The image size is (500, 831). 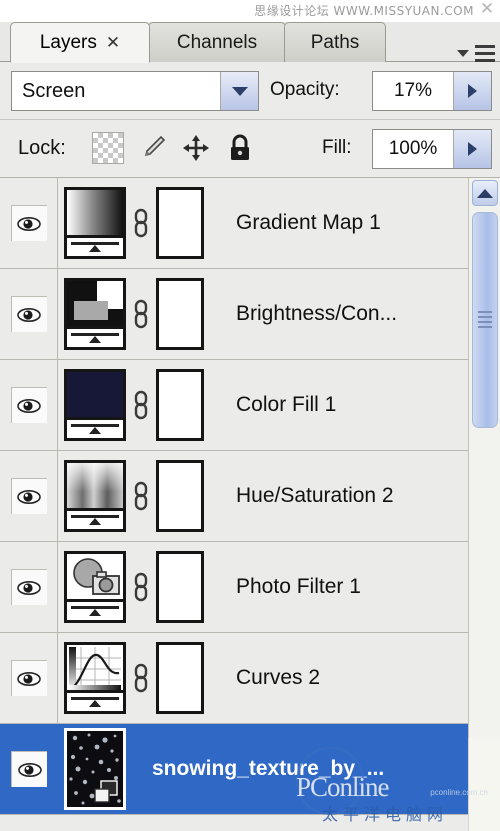 What do you see at coordinates (68, 42) in the screenshot?
I see `tab-layers-label: Layers` at bounding box center [68, 42].